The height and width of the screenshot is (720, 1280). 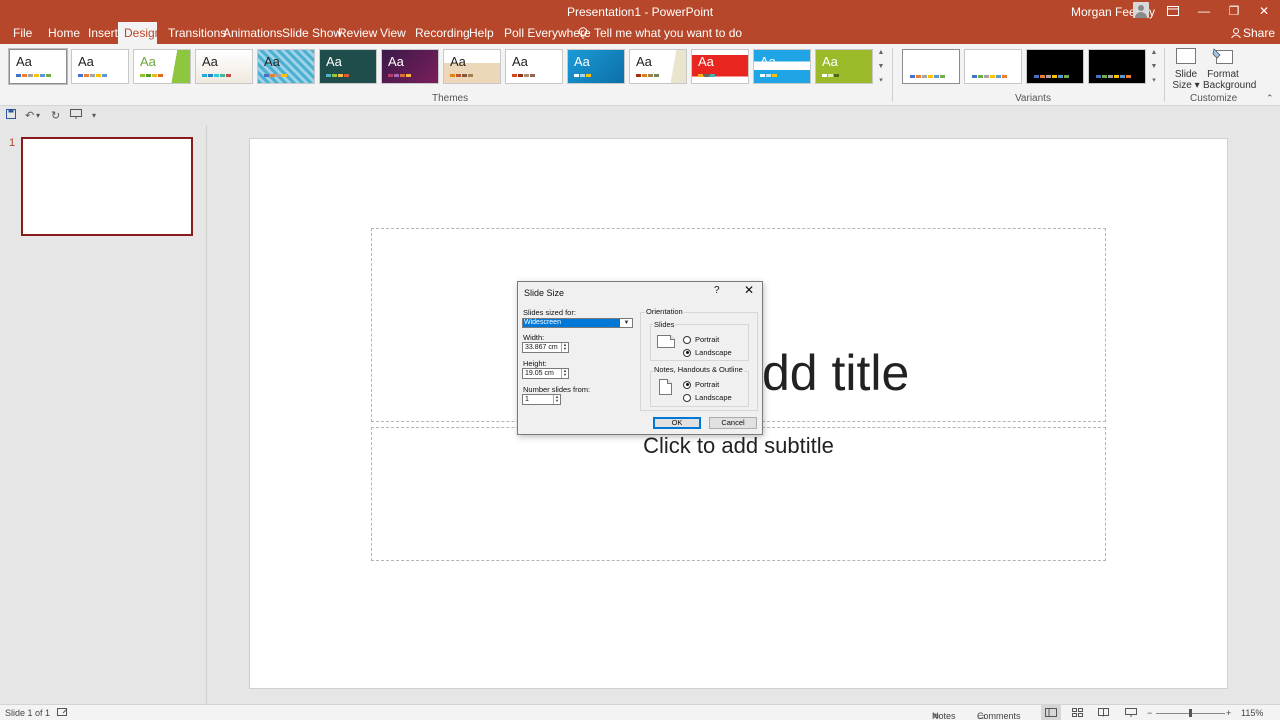 I want to click on avatar, so click(x=1141, y=10).